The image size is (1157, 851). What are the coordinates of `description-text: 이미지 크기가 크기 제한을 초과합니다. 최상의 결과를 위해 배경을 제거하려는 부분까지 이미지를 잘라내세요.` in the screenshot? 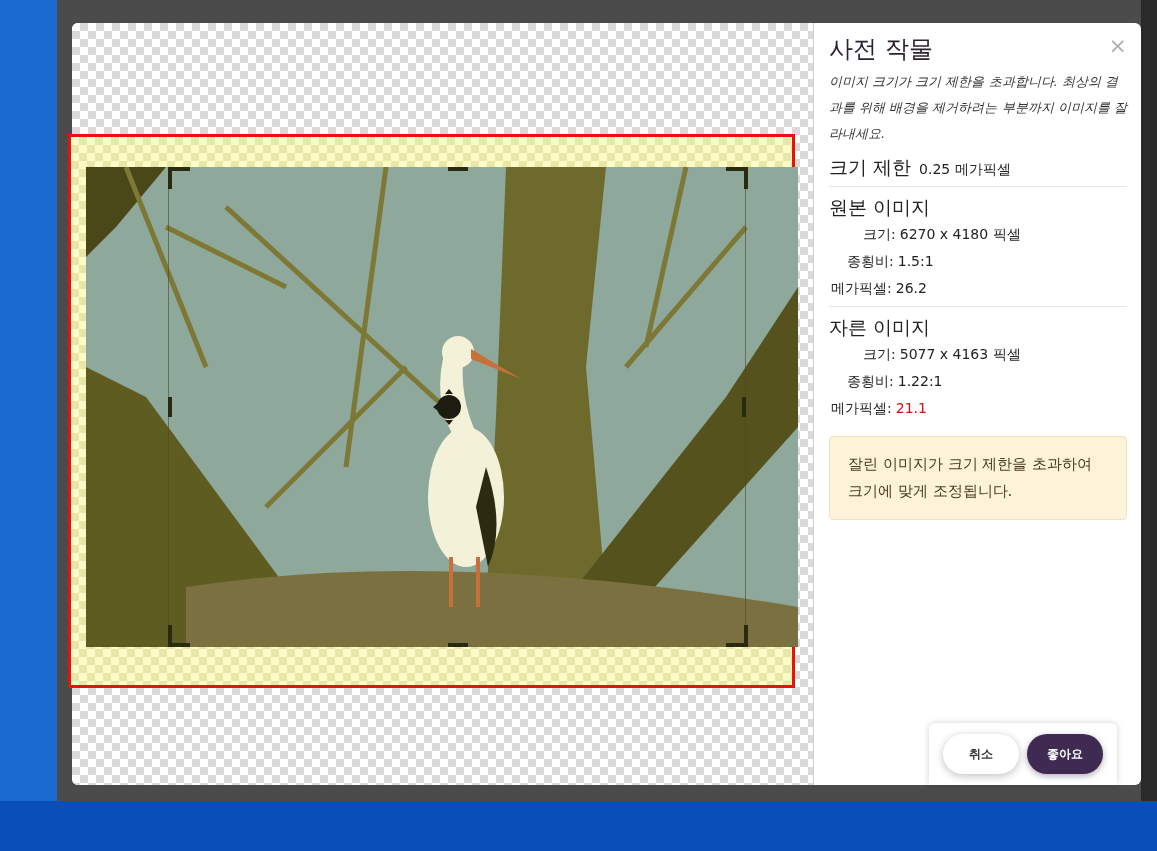 It's located at (978, 108).